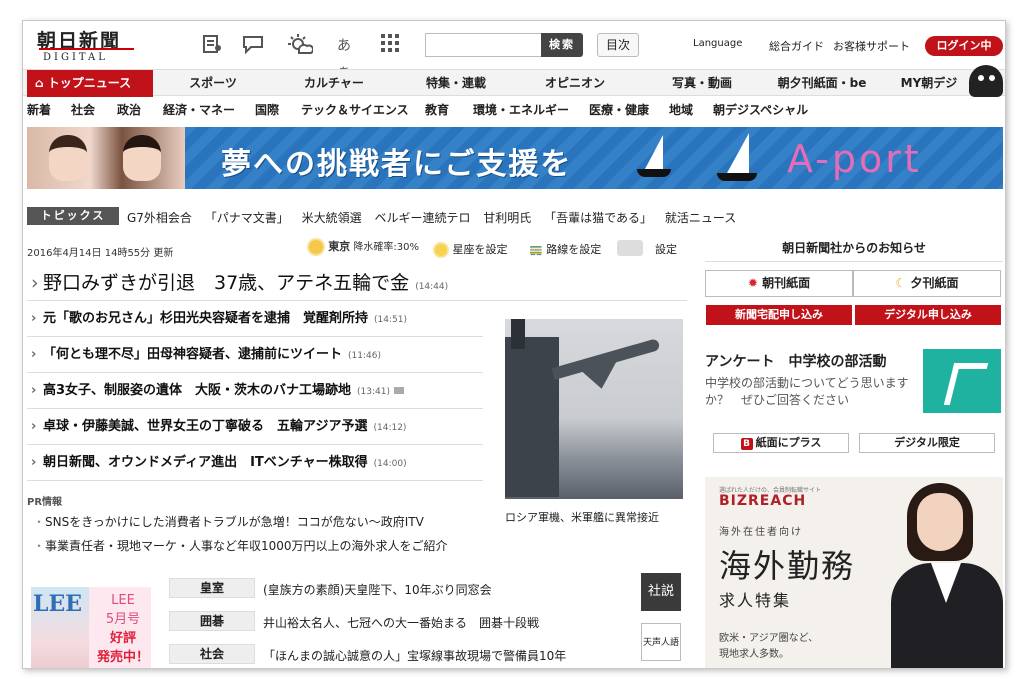 Image resolution: width=1028 pixels, height=689 pixels. I want to click on subnav-tech: テック＆サイエンス, so click(355, 109).